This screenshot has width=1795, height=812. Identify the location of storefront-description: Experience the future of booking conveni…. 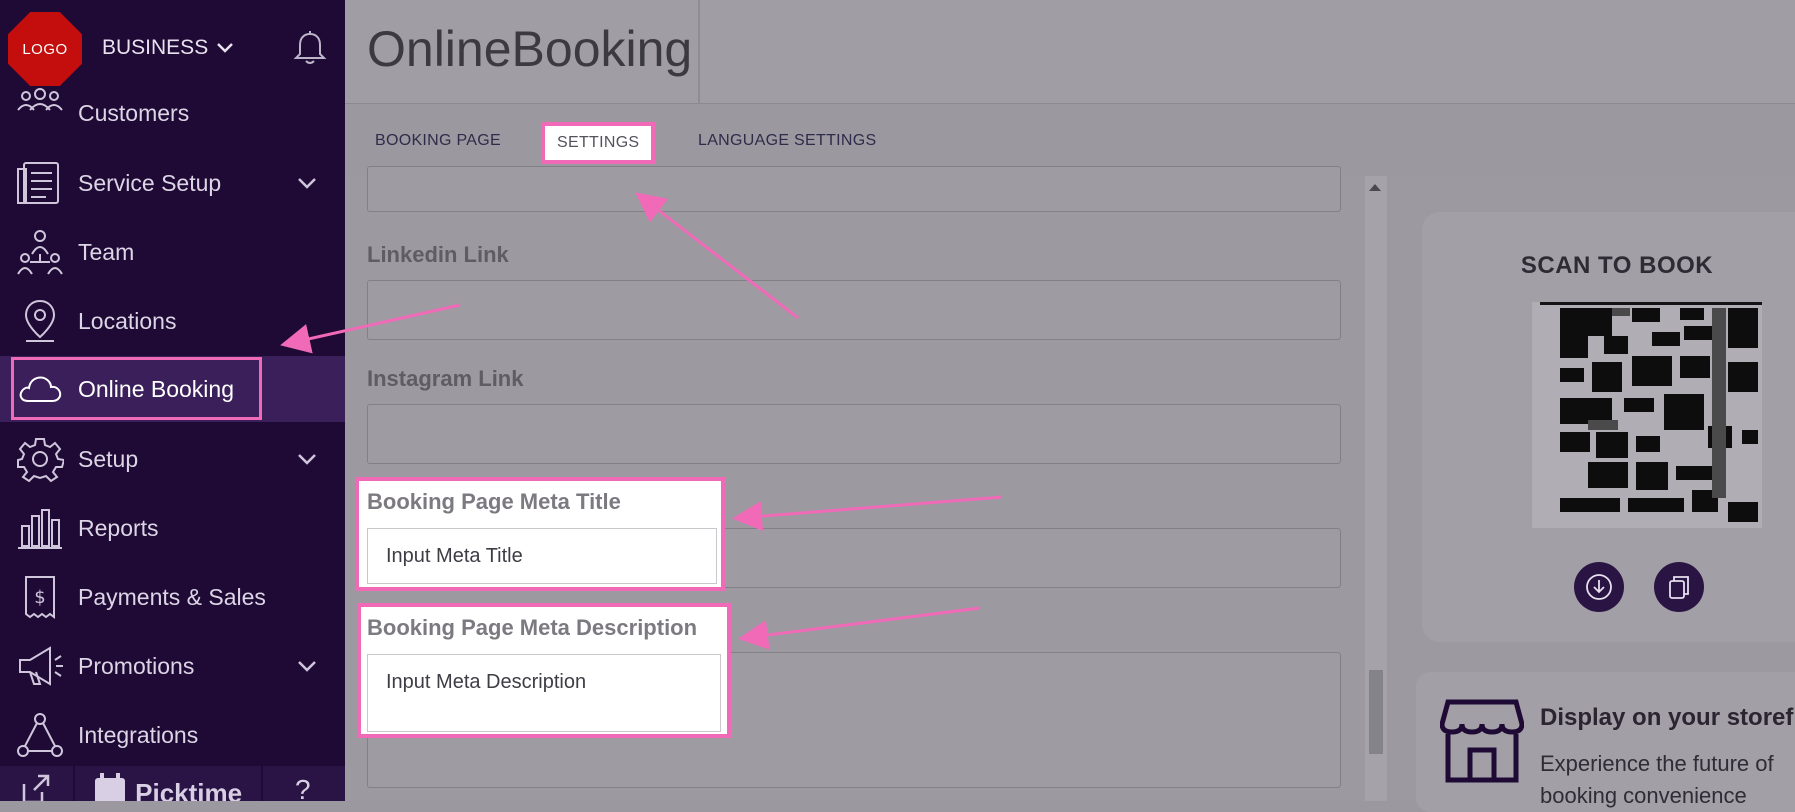
(1657, 780).